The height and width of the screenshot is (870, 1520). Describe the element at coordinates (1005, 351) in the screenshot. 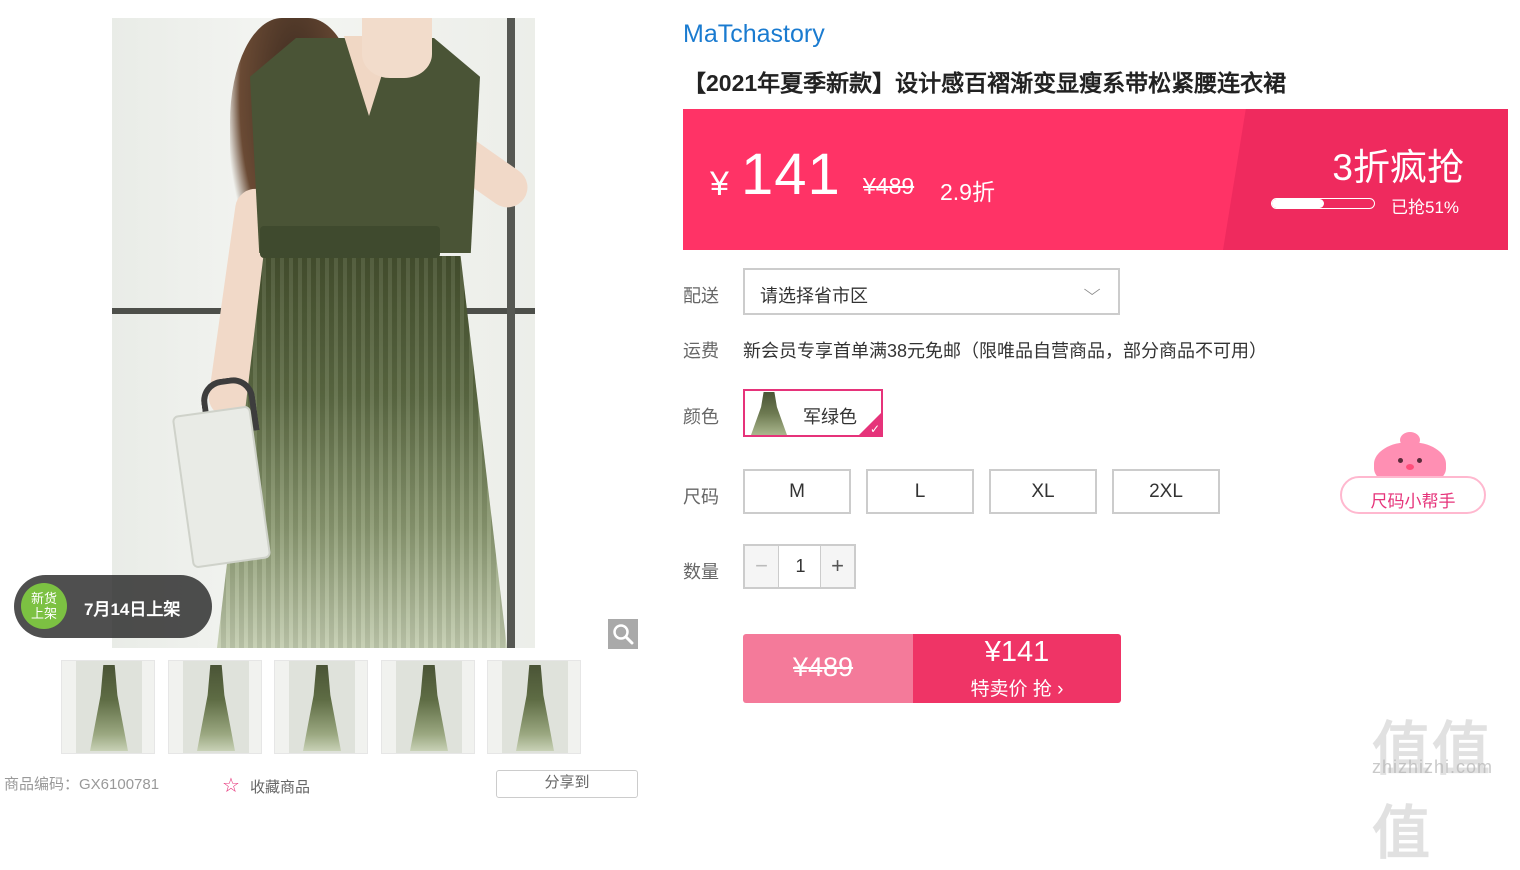

I see `shipping-info: 新会员专享首单满38元免邮（限唯品自营商品，部分商品不可用）` at that location.